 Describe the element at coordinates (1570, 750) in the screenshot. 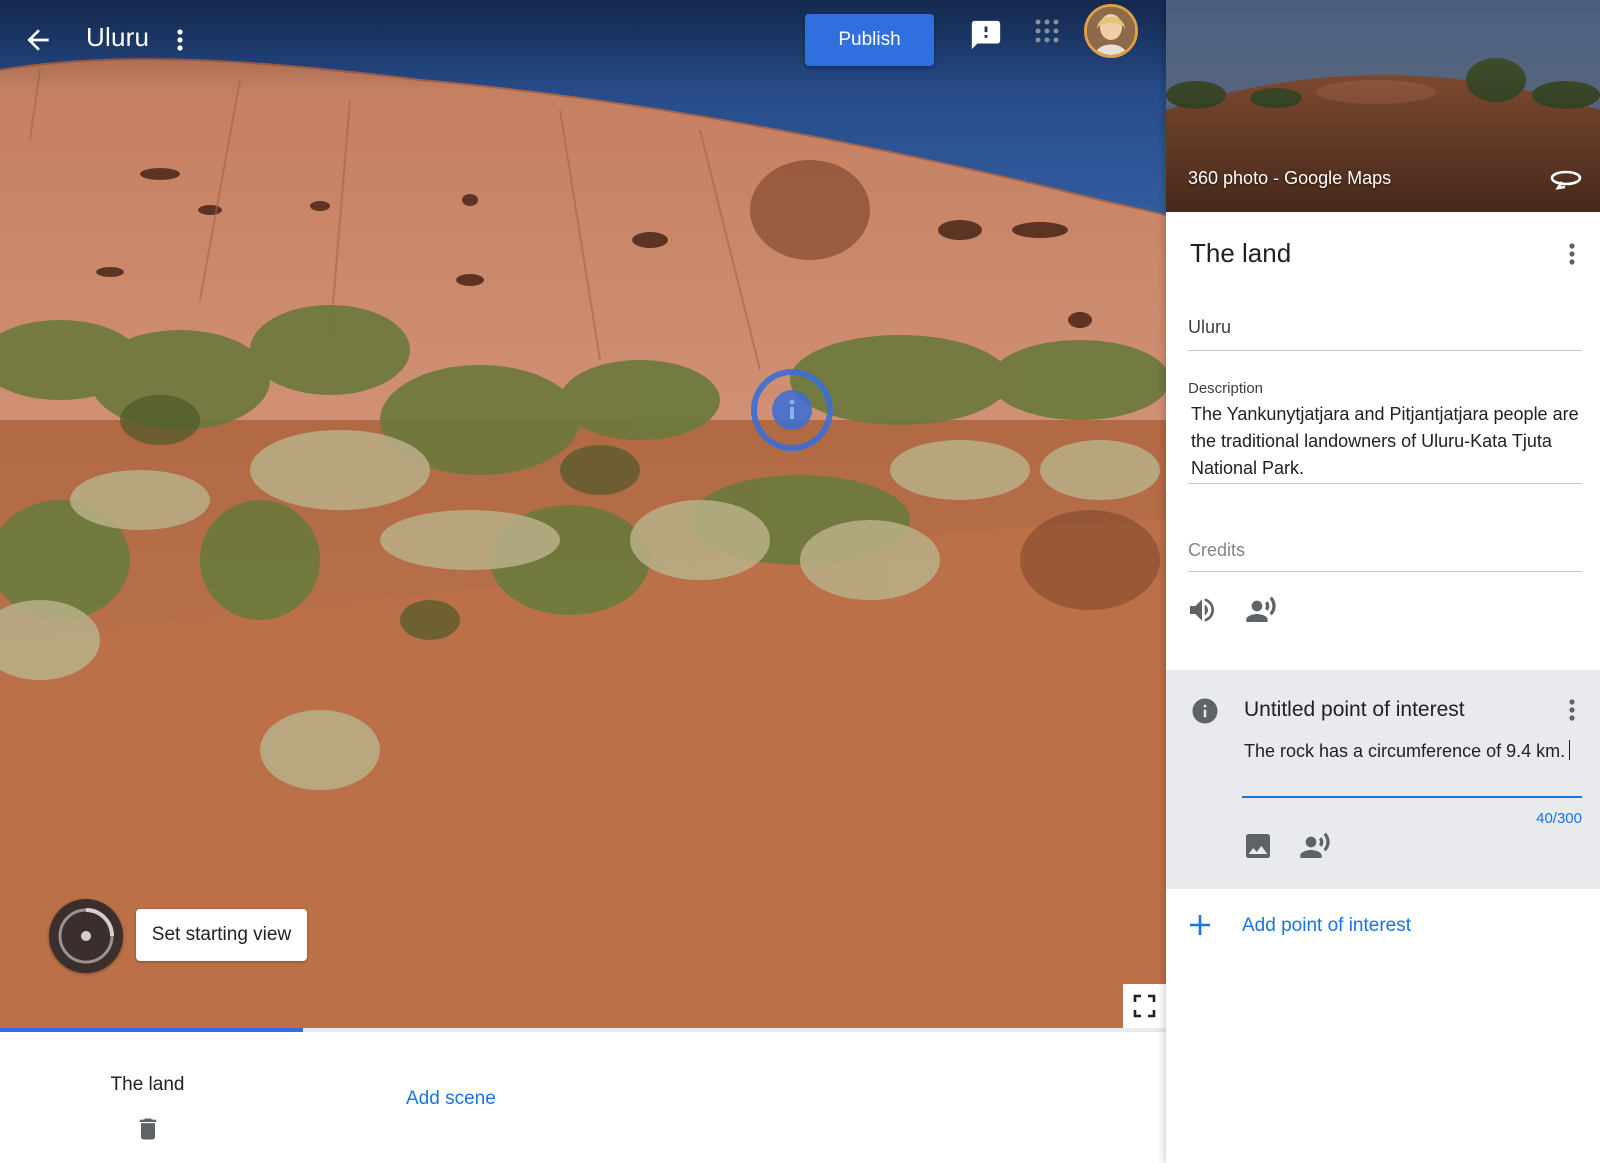

I see `text-cursor` at that location.